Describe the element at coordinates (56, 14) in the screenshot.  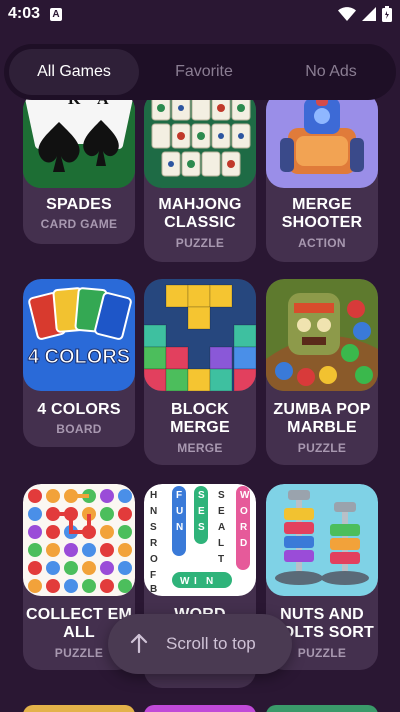
I see `notification-icon: A` at that location.